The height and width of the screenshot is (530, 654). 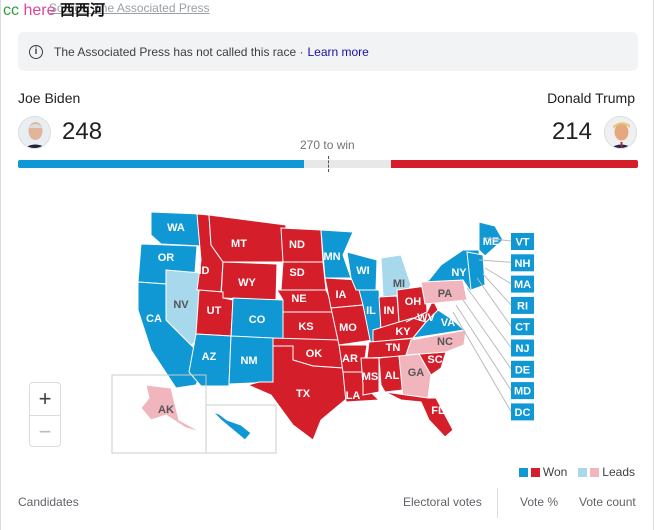 I want to click on trump-bar-fill, so click(x=514, y=164).